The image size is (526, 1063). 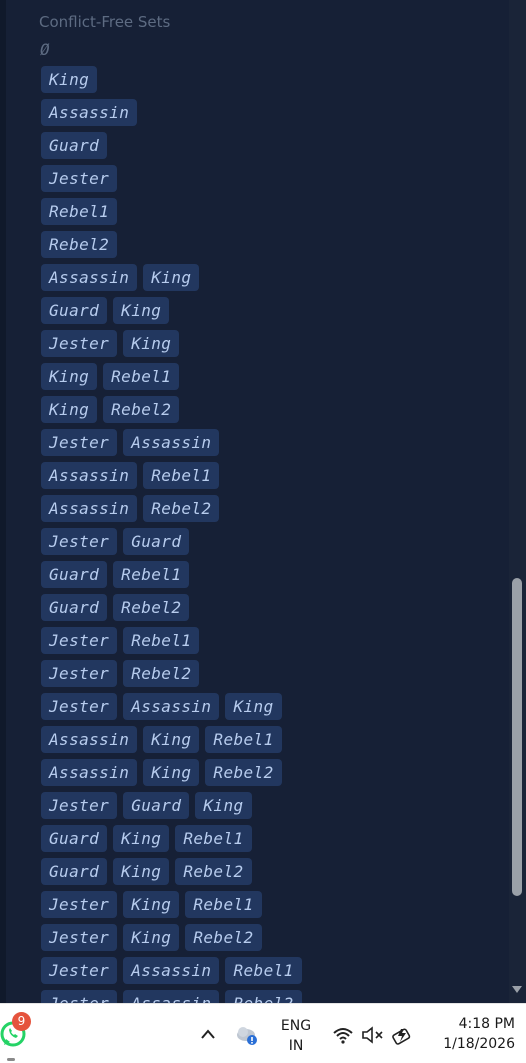 I want to click on vertical-scrollbar, so click(x=517, y=501).